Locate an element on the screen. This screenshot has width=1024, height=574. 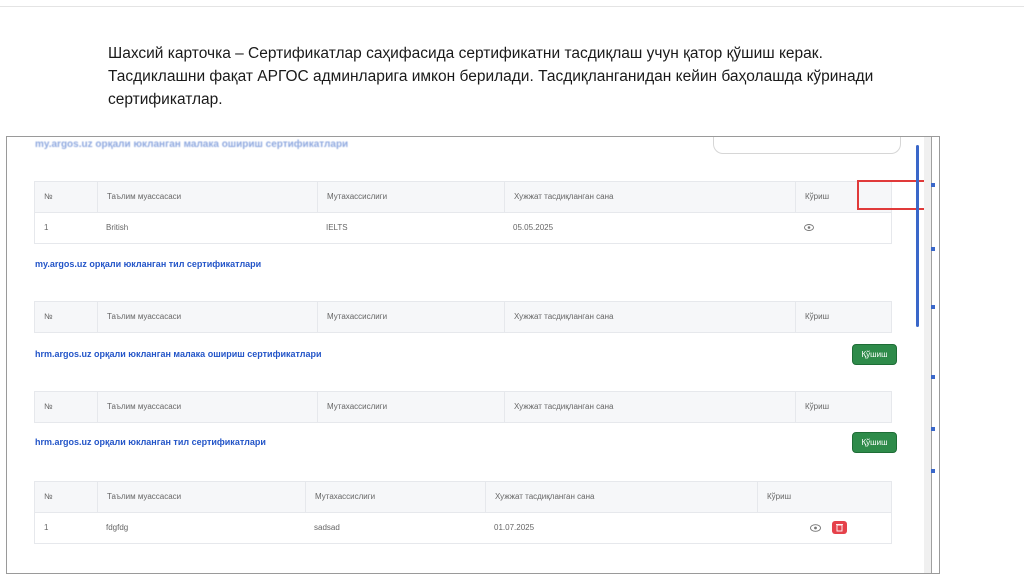
cell-date: 01.07.2025 is located at coordinates (514, 527).